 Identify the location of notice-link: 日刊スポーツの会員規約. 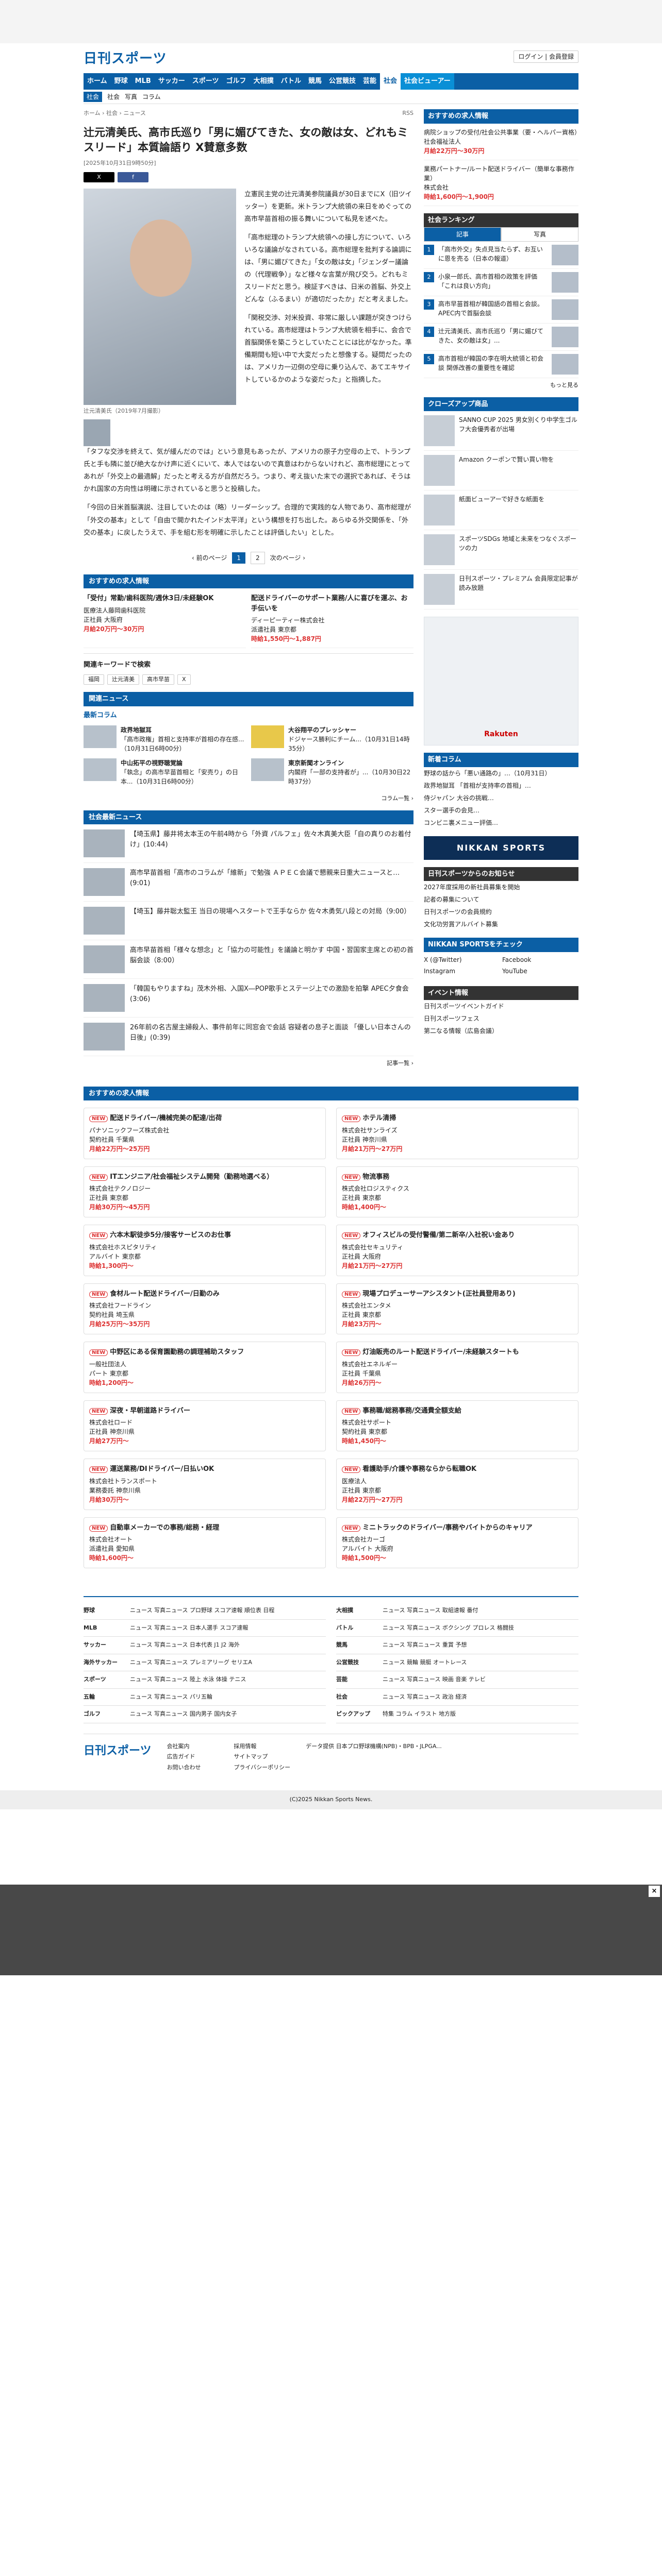
(501, 912).